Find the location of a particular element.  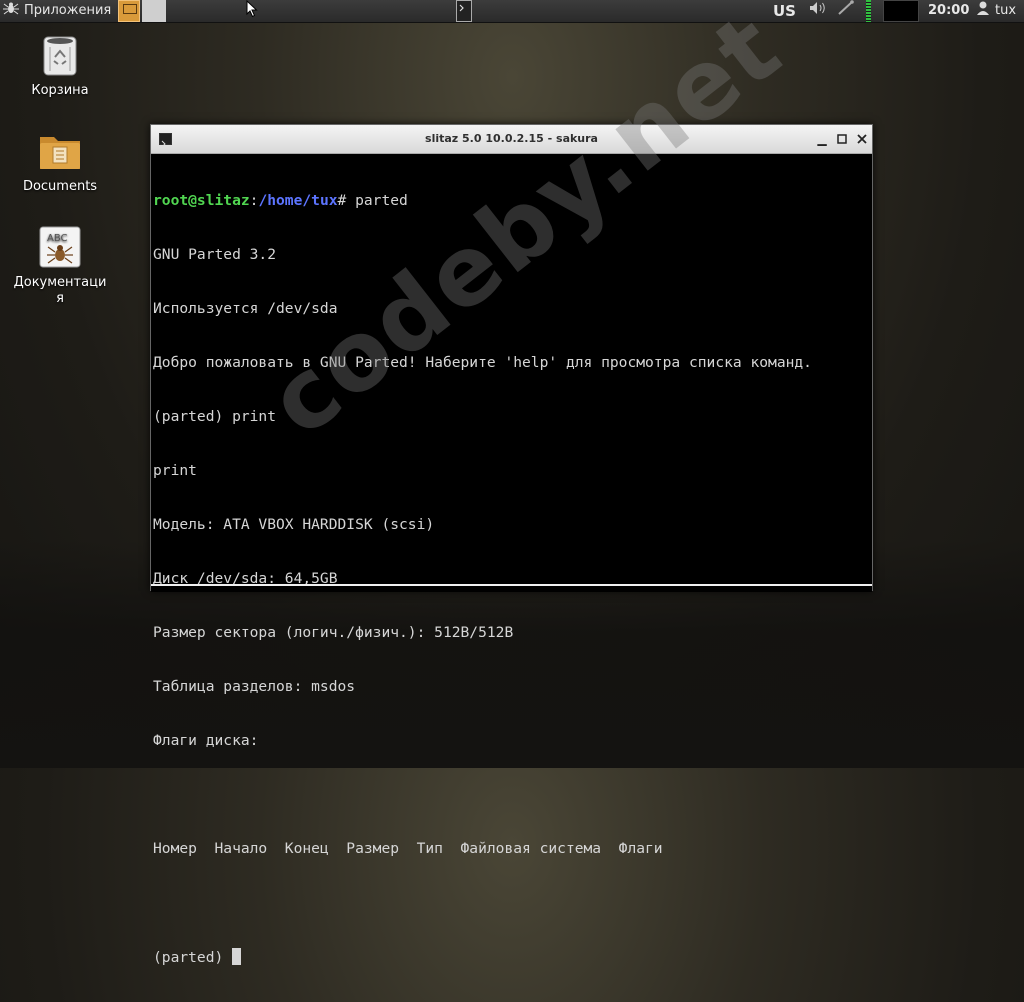

folder-icon is located at coordinates (60, 151).